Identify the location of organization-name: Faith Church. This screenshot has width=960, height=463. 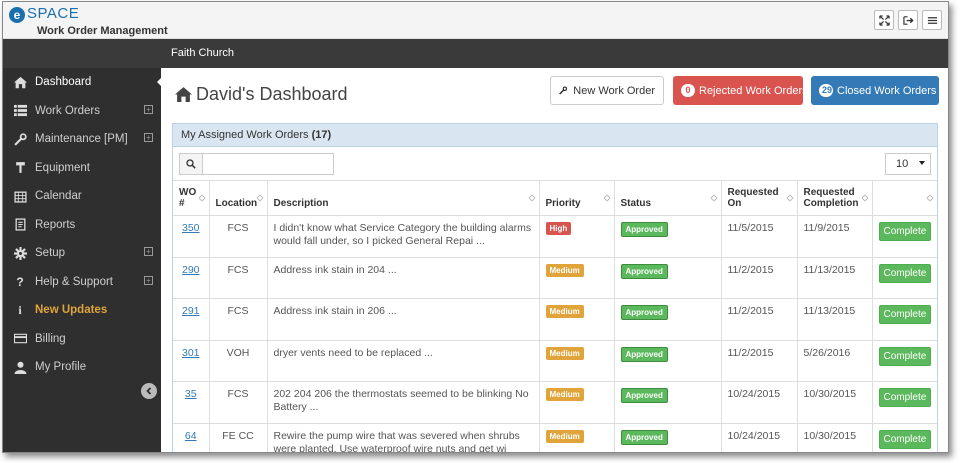
(554, 53).